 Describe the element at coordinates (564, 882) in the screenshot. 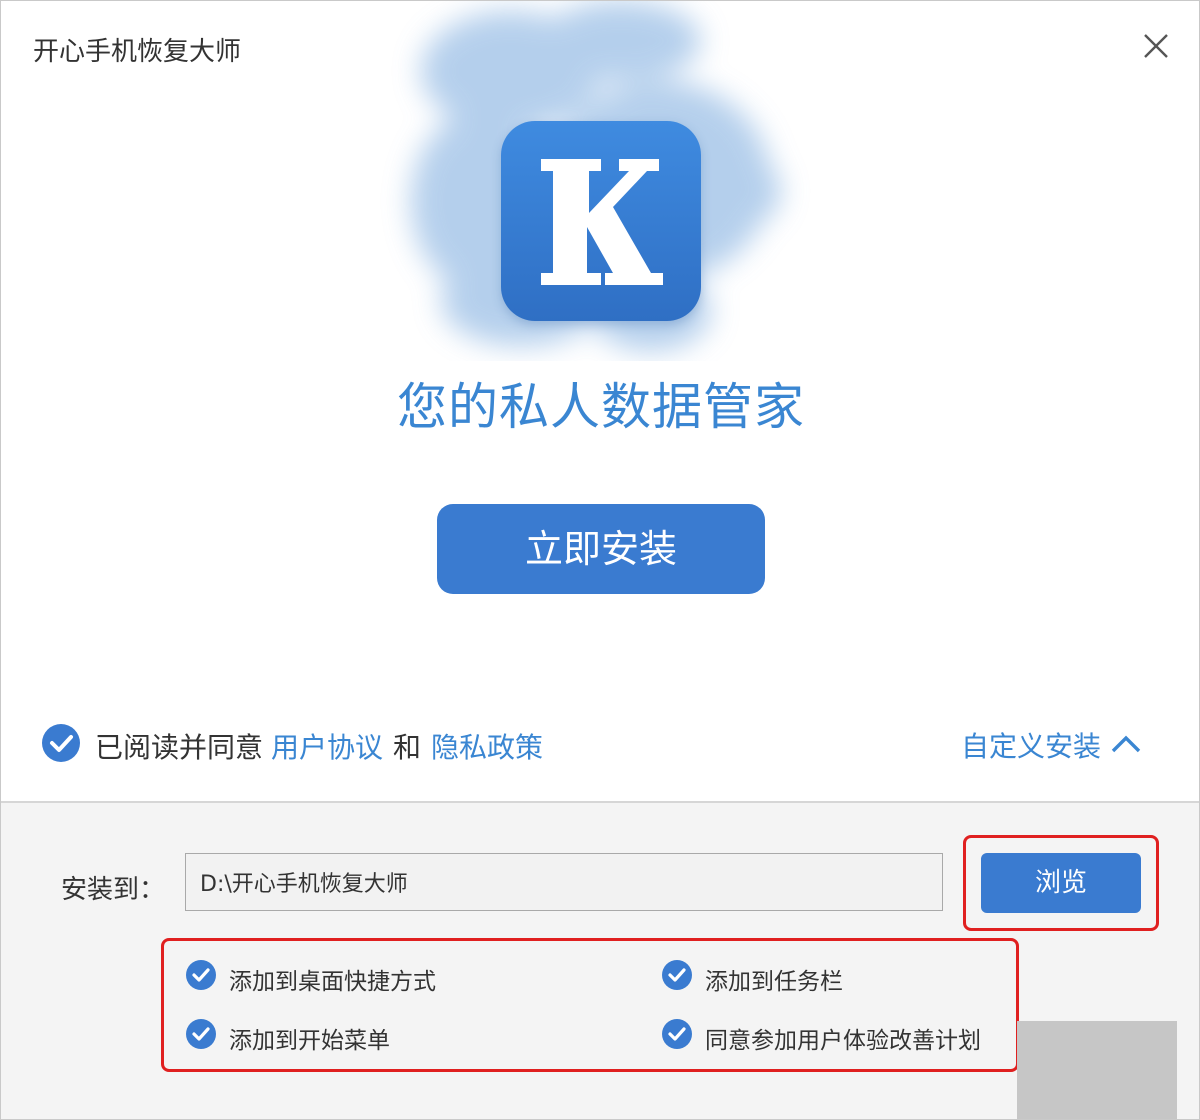

I see `install-path-input` at that location.